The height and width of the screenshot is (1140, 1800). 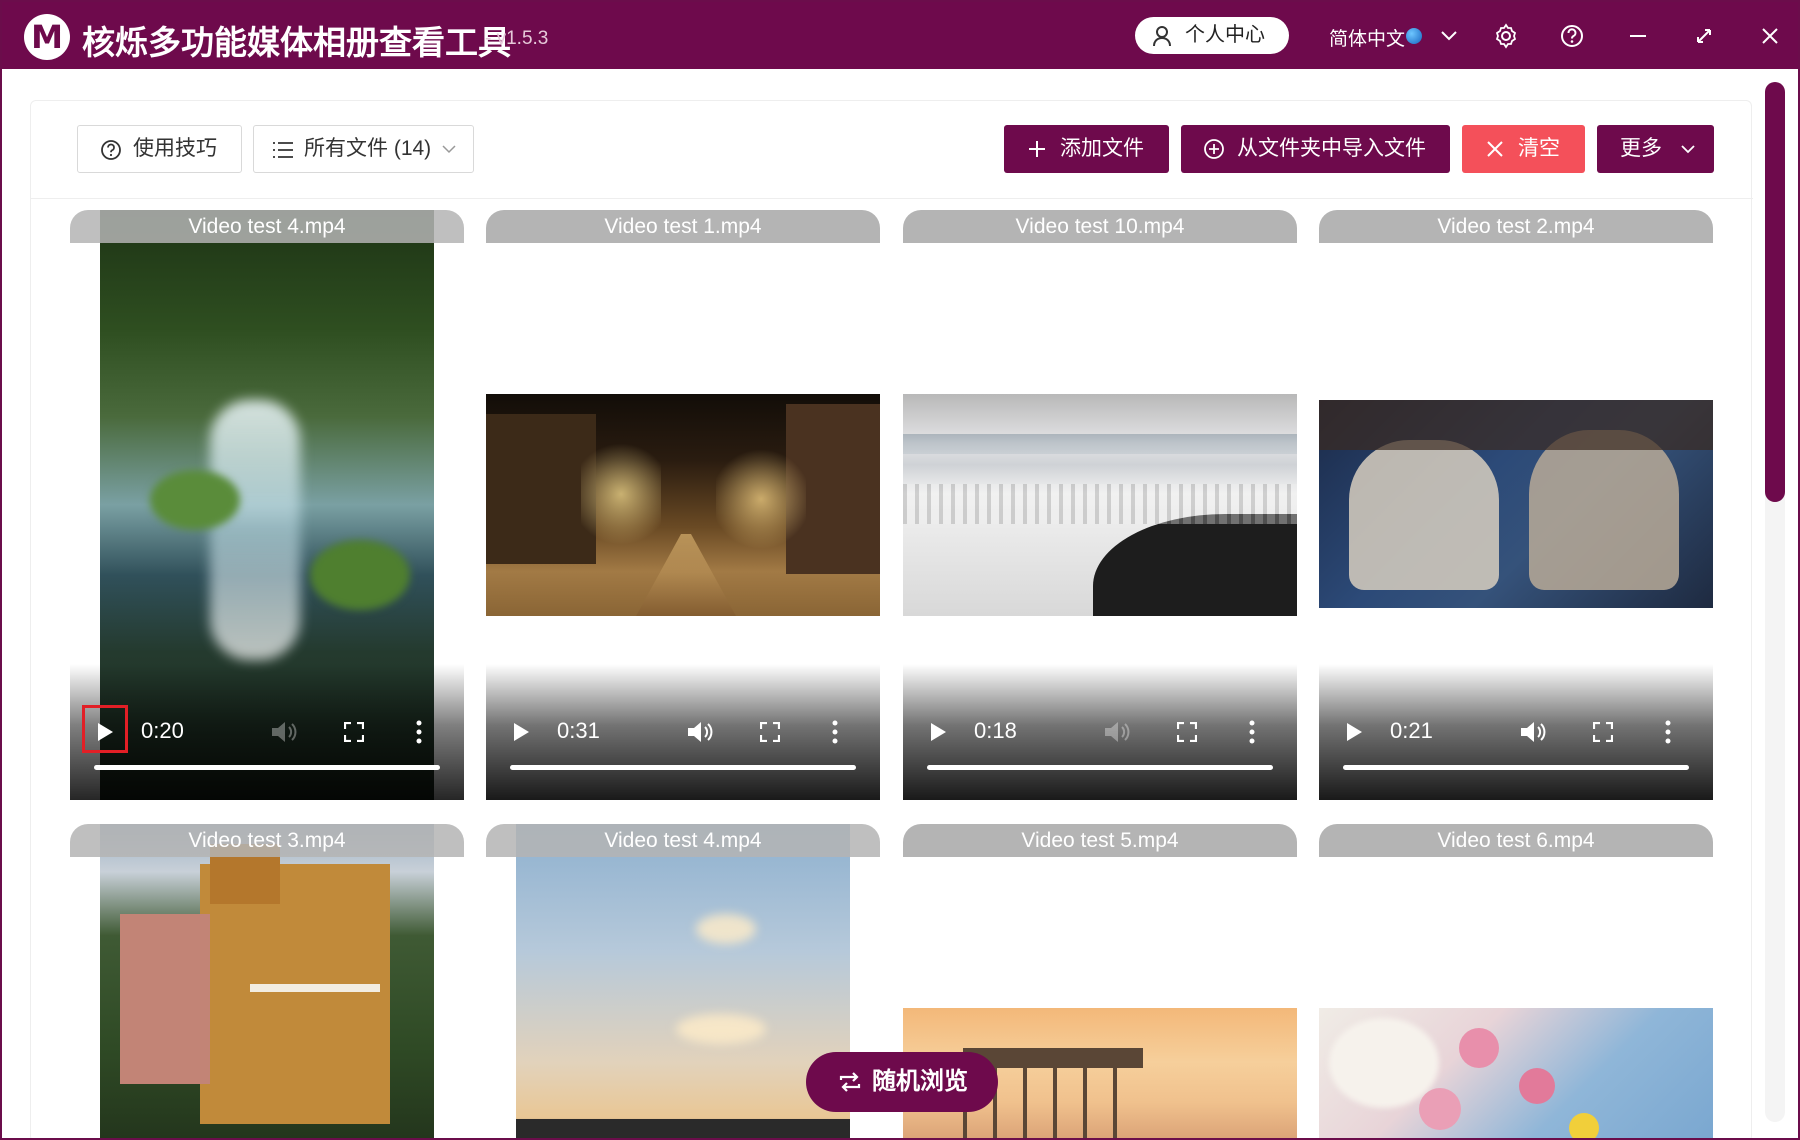 I want to click on video-title: Video test 3.mp4, so click(x=267, y=840).